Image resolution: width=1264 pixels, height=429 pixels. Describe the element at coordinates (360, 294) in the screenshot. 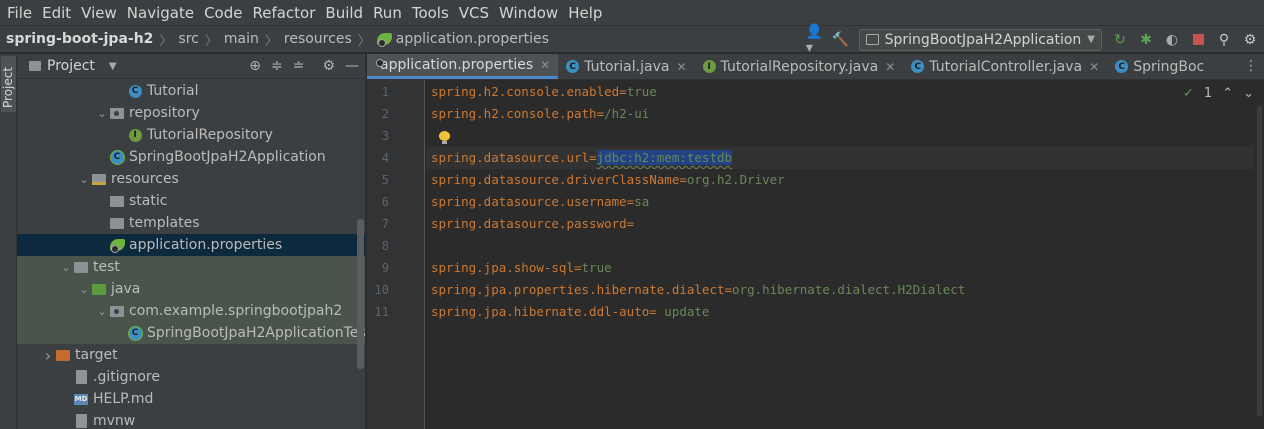

I see `project-scroll-thumb` at that location.